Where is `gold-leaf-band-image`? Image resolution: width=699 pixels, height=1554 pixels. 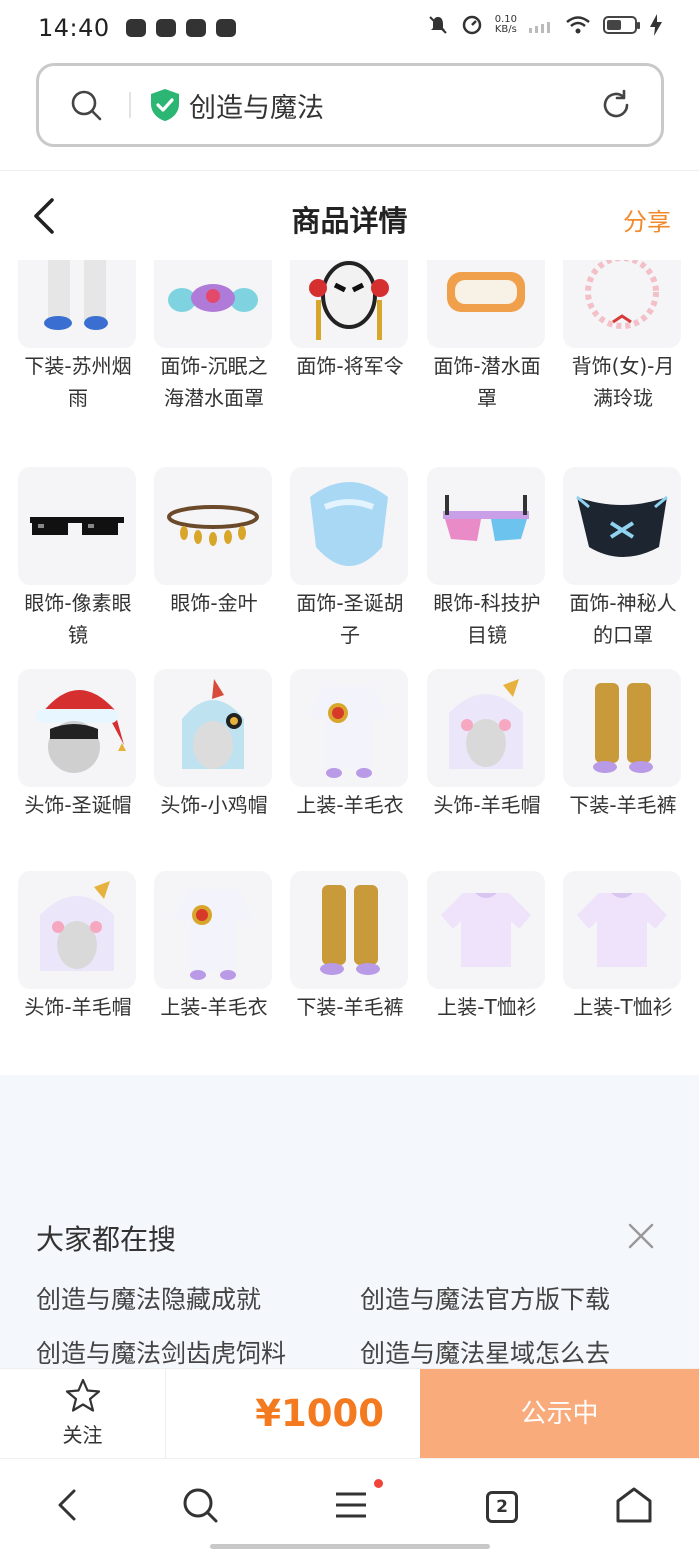
gold-leaf-band-image is located at coordinates (213, 525).